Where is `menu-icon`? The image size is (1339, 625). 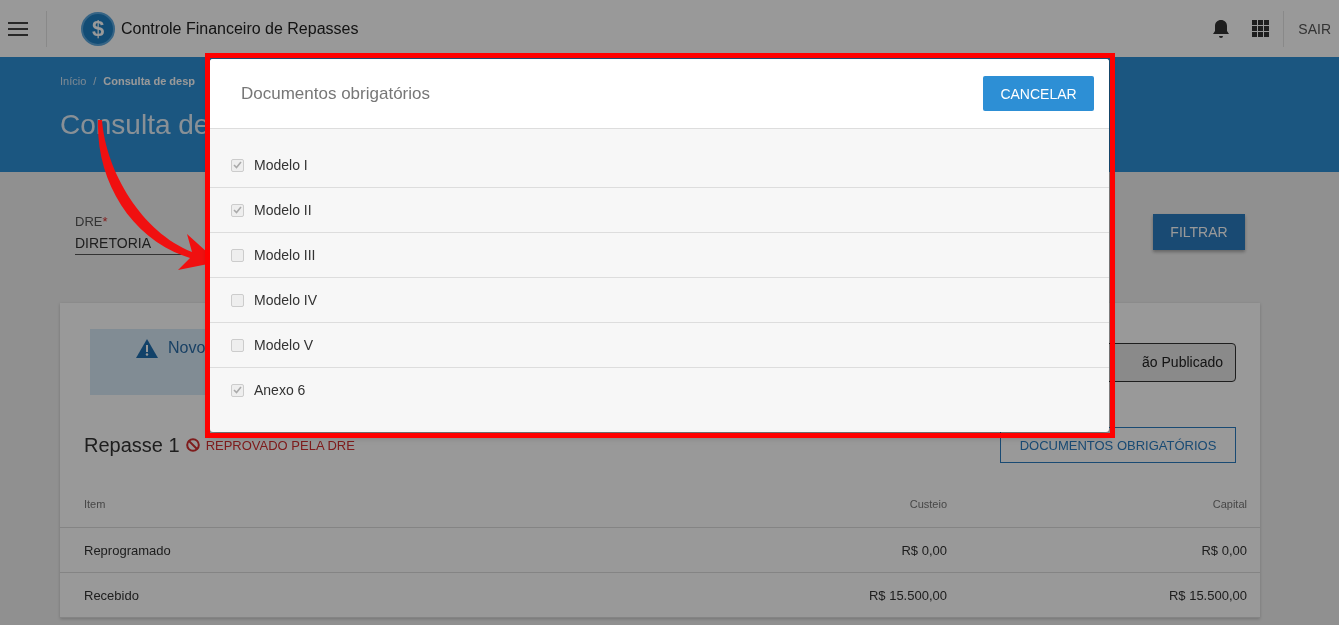 menu-icon is located at coordinates (18, 28).